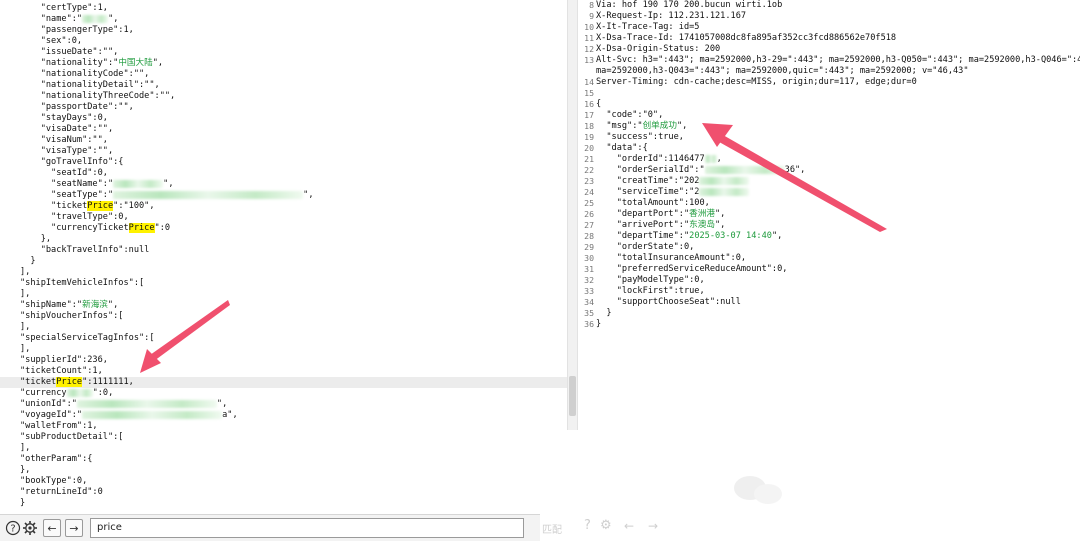 This screenshot has height=541, width=1080. Describe the element at coordinates (552, 530) in the screenshot. I see `match-label: 匹配` at that location.